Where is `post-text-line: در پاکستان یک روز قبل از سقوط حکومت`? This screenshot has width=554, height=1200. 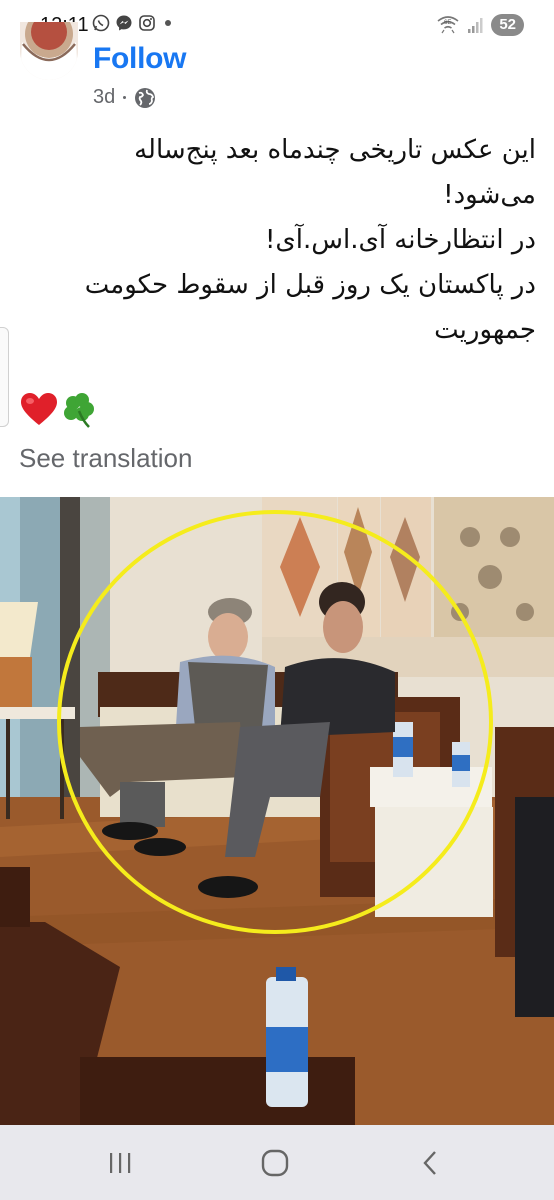
post-text-line: در پاکستان یک روز قبل از سقوط حکومت is located at coordinates (310, 285).